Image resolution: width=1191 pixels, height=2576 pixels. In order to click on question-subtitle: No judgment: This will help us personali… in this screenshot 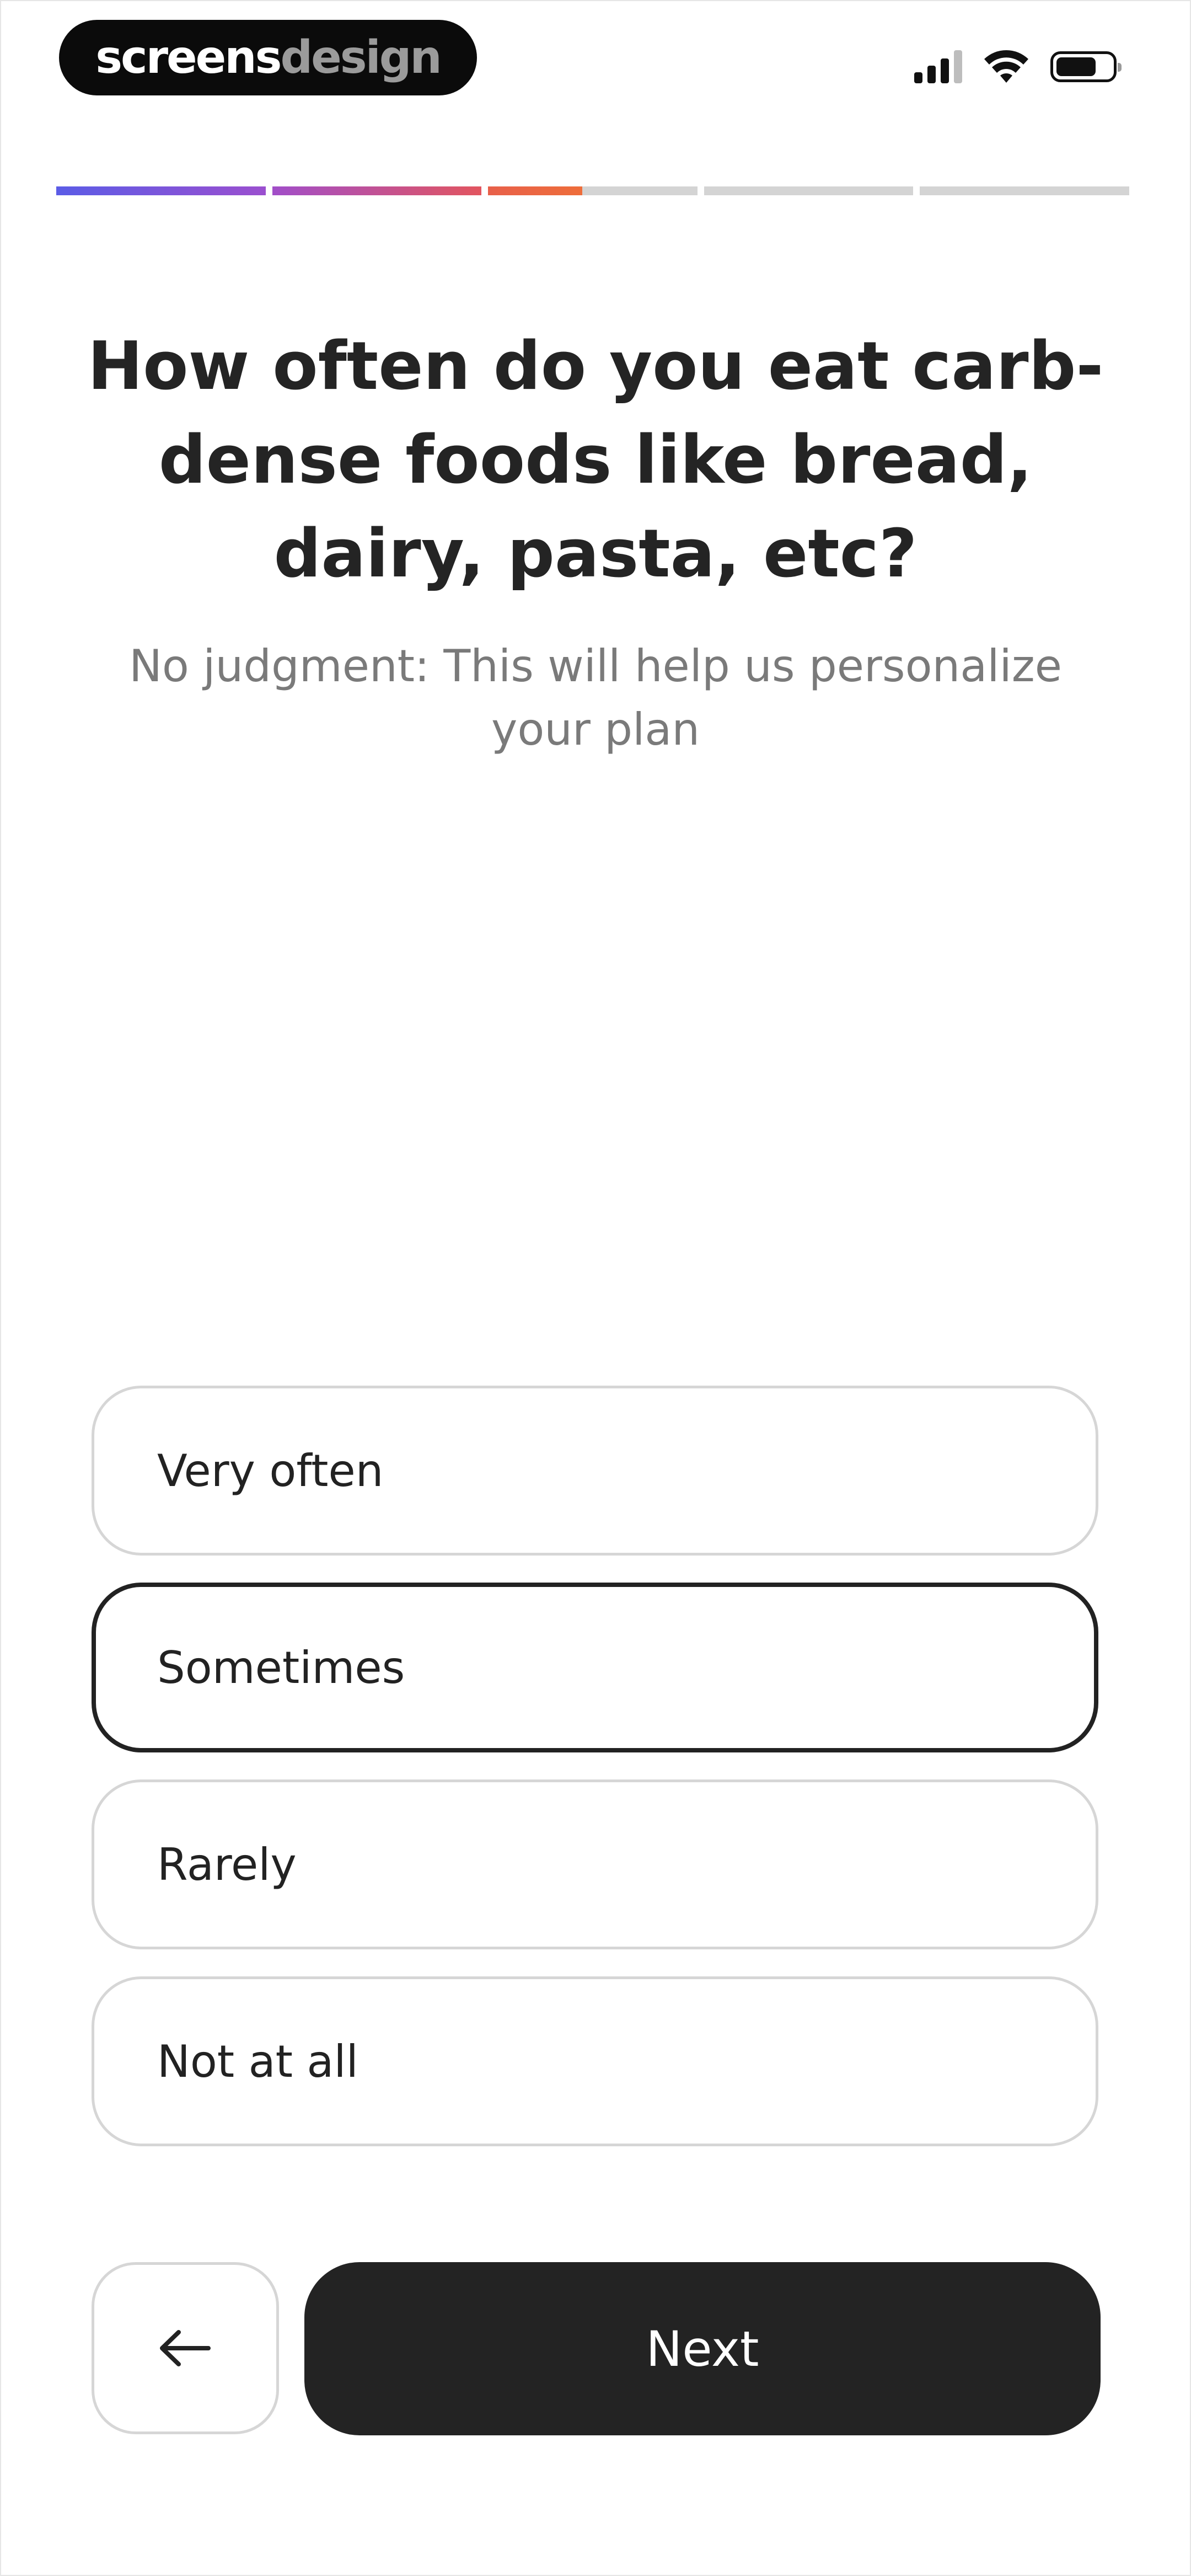, I will do `click(595, 697)`.